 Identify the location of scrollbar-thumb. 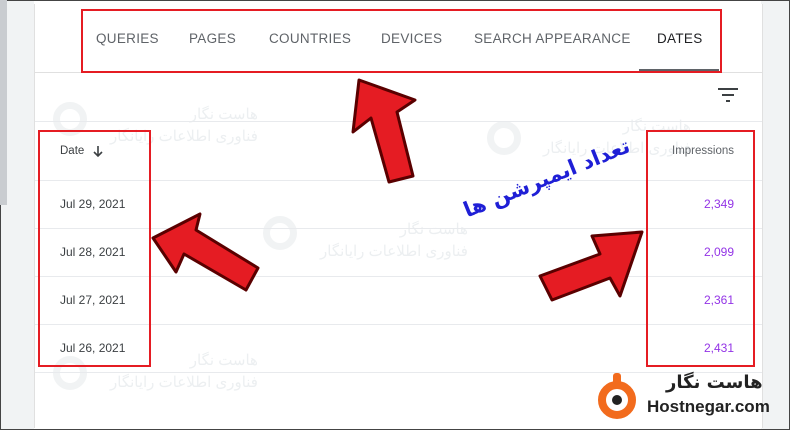
(3, 102).